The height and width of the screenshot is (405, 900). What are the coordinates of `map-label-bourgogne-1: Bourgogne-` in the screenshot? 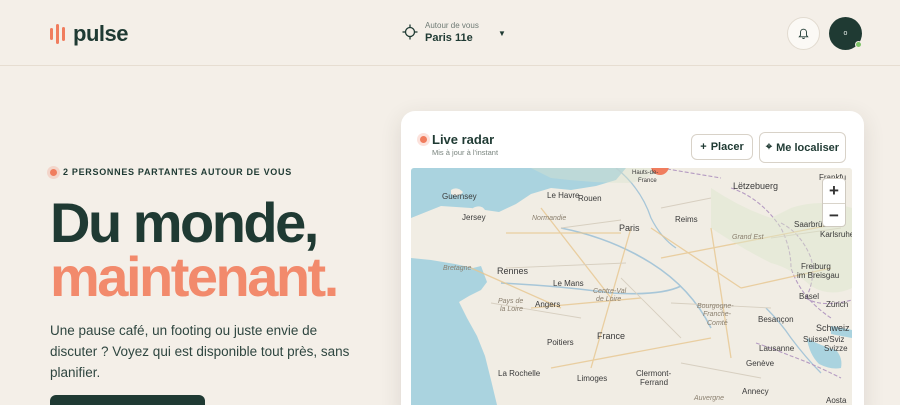 It's located at (715, 306).